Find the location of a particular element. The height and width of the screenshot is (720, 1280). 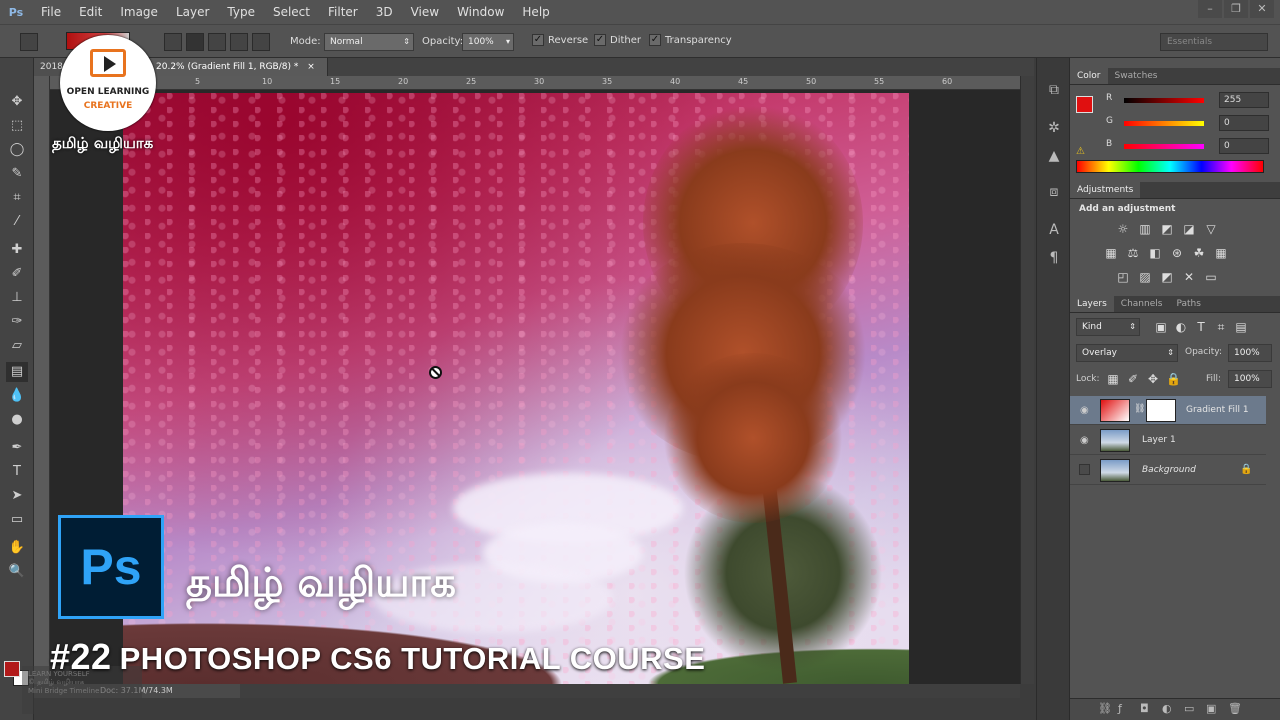

tab-adjustments: Adjustments is located at coordinates (1105, 190).